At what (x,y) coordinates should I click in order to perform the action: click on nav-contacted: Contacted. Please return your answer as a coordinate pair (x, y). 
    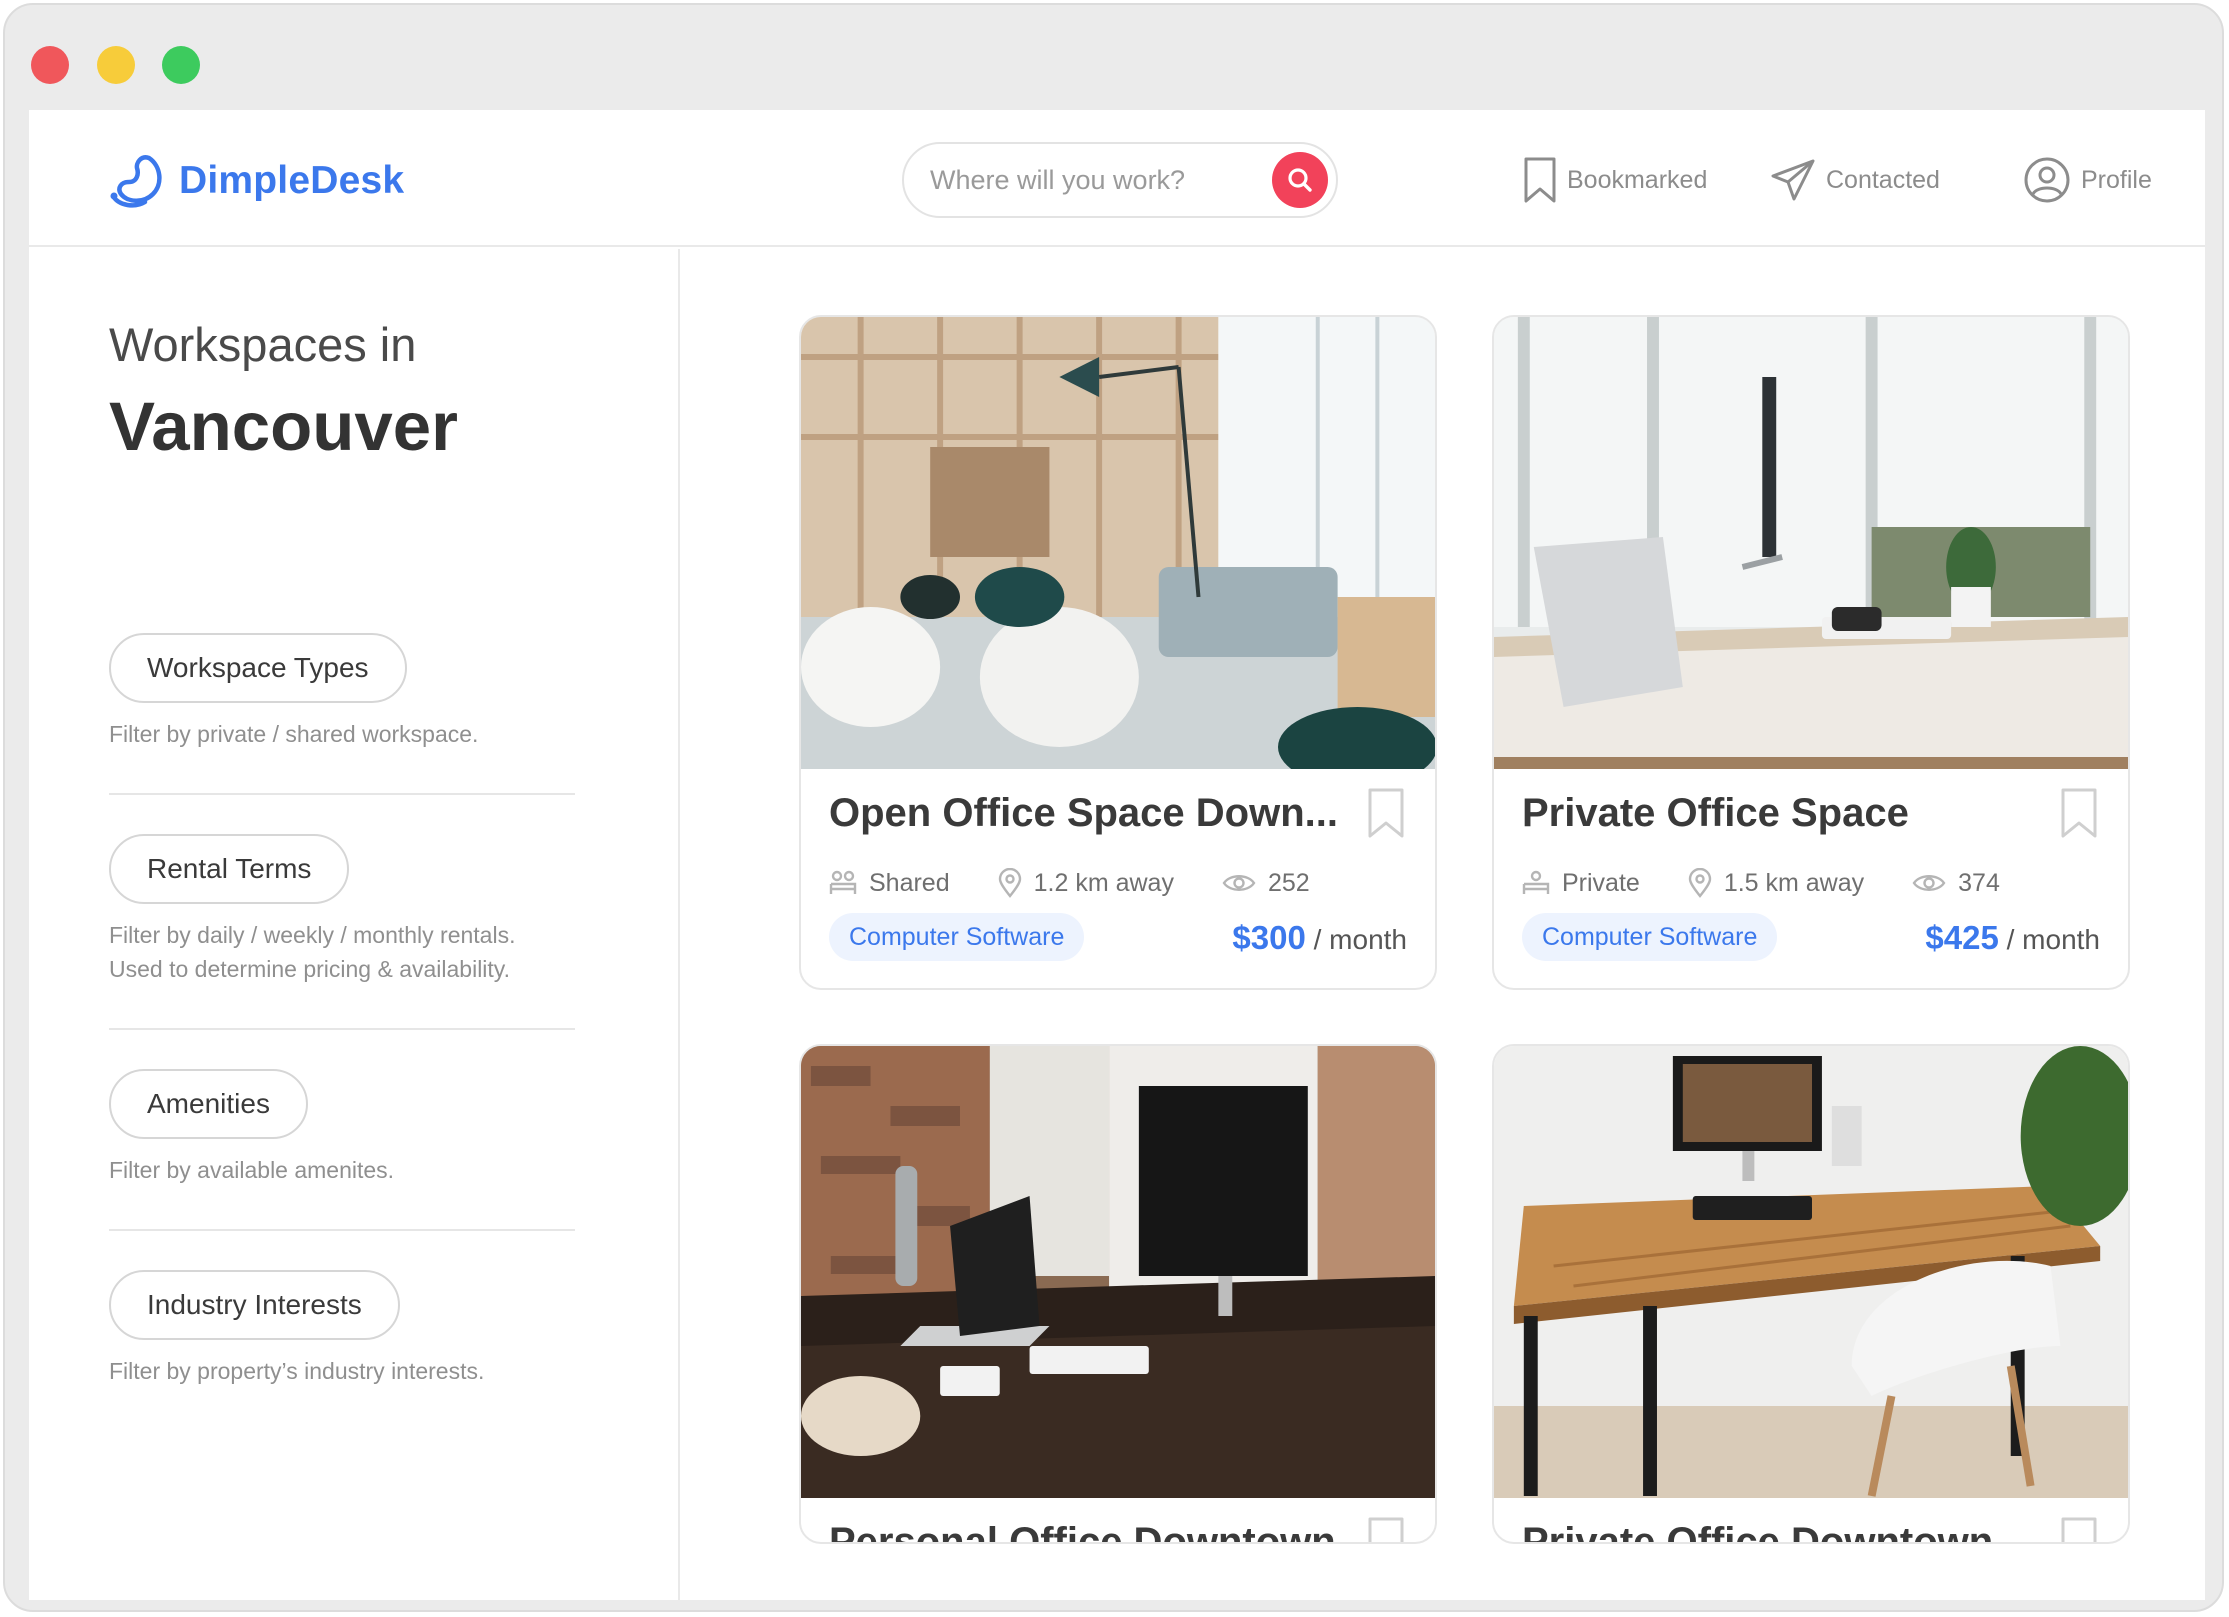
    Looking at the image, I should click on (1855, 180).